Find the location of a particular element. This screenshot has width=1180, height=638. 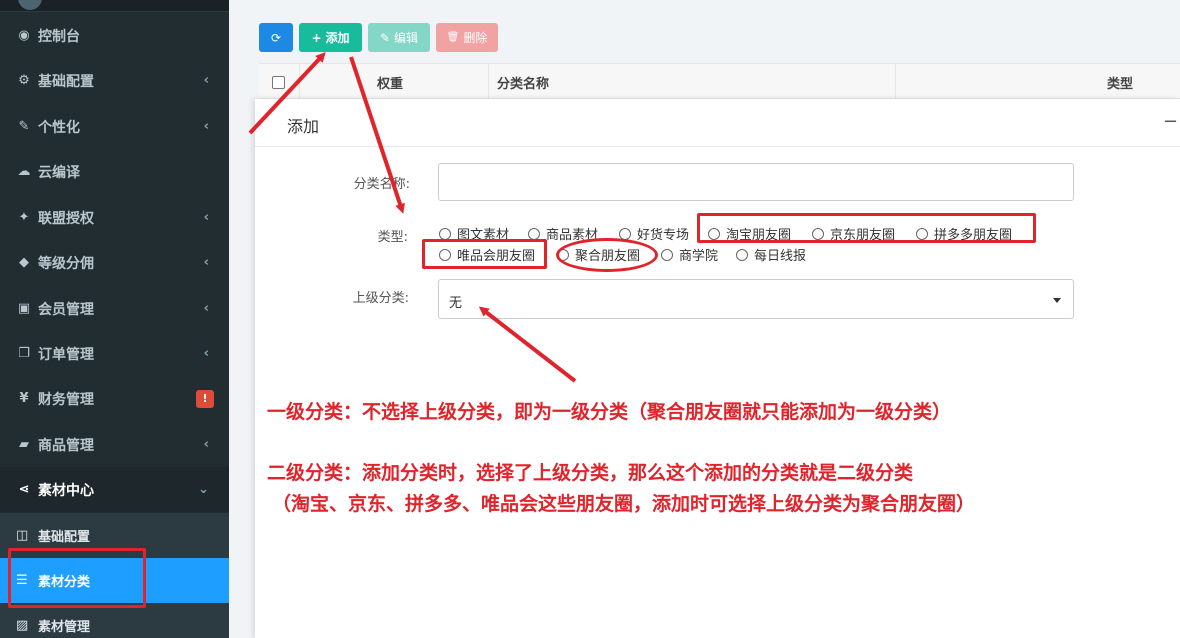

select-all-checkbox is located at coordinates (278, 82).